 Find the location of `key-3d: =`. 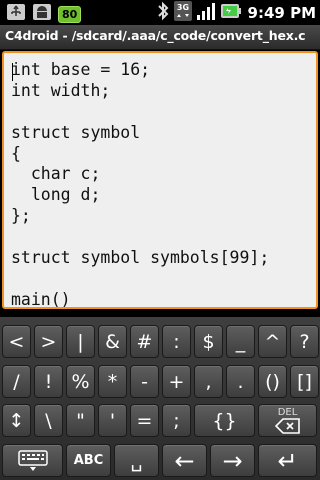

key-3d: = is located at coordinates (144, 420).